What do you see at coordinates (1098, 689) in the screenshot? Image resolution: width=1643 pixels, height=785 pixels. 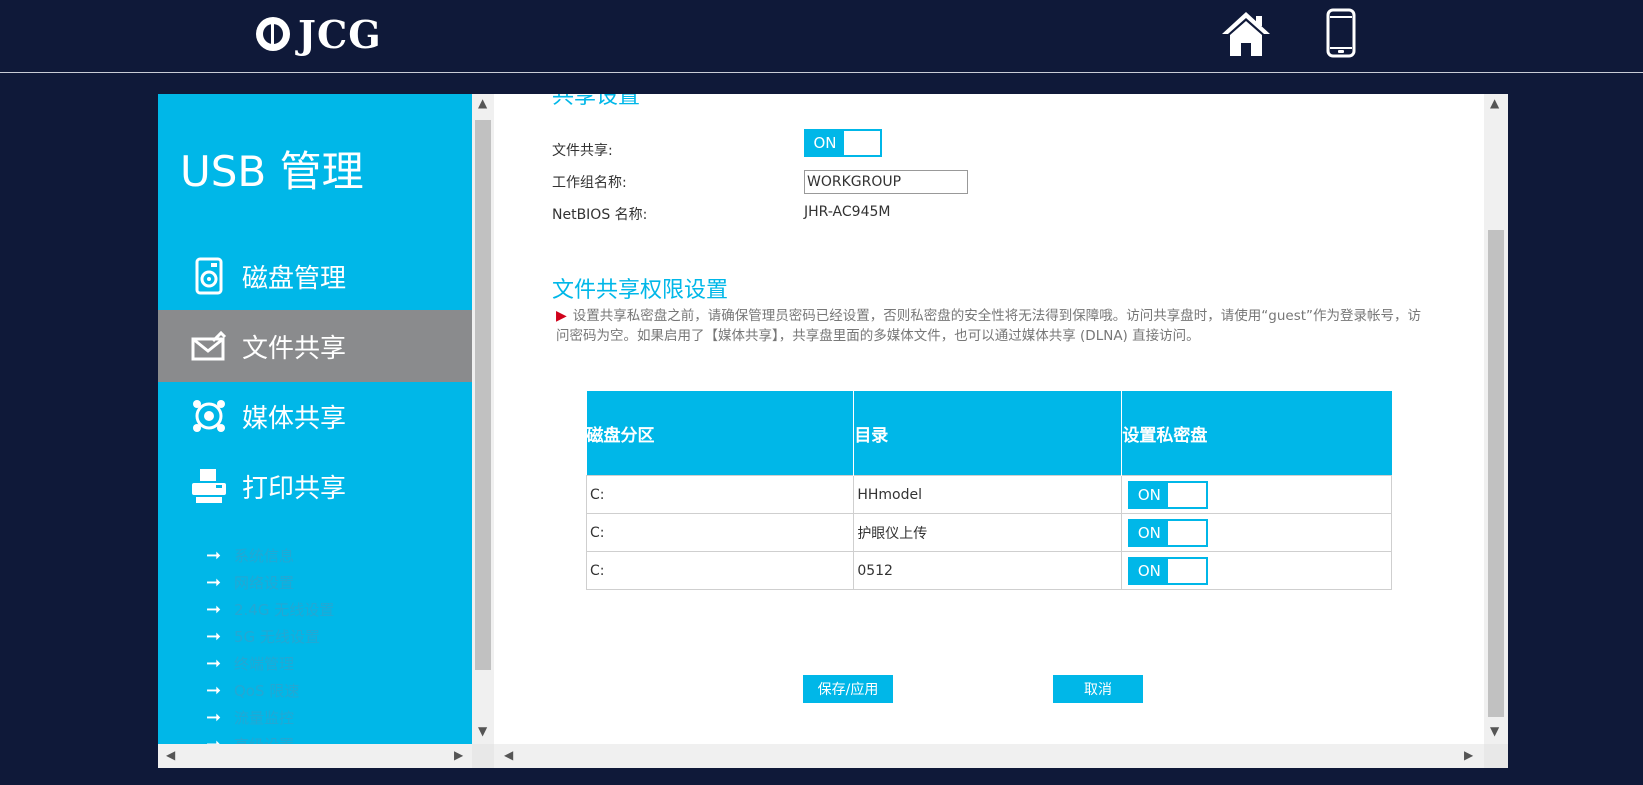 I see `cancel-button: 取消` at bounding box center [1098, 689].